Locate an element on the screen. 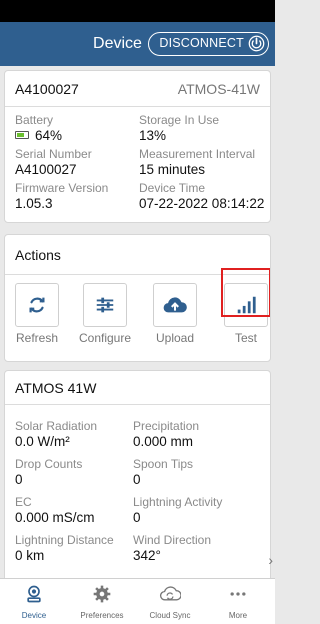 This screenshot has width=320, height=624. precipitation-cell: Precipitation 0.000 mm is located at coordinates (198, 434).